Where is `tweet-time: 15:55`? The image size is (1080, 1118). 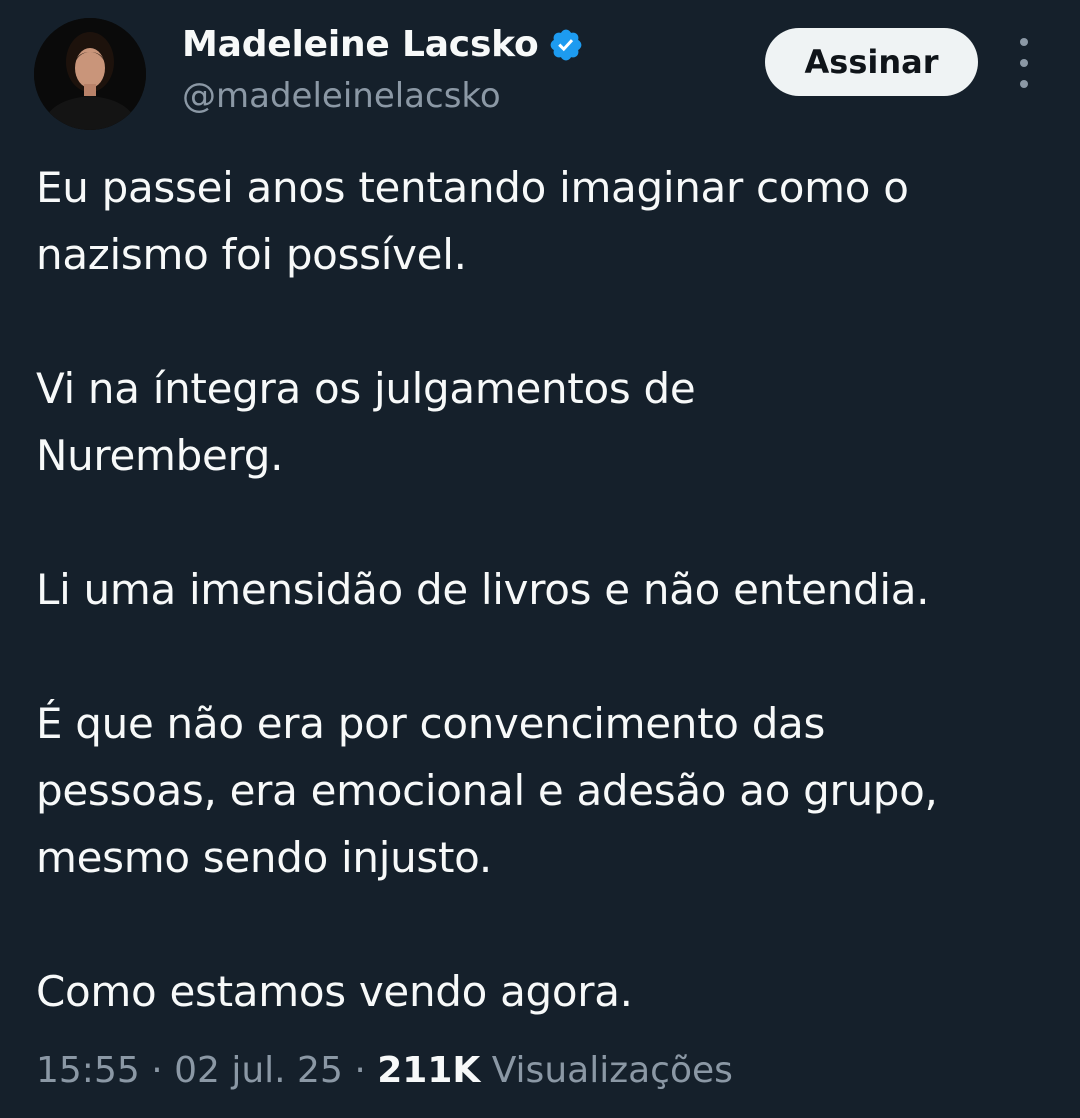 tweet-time: 15:55 is located at coordinates (88, 1070).